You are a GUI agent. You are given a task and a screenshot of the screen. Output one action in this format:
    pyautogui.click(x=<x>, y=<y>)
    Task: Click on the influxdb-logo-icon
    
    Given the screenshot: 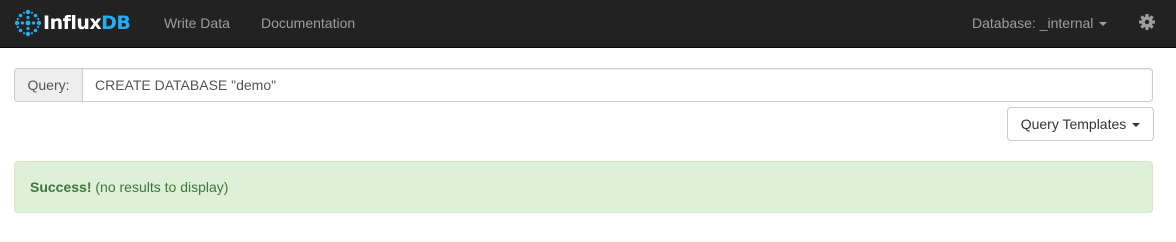 What is the action you would take?
    pyautogui.click(x=28, y=23)
    